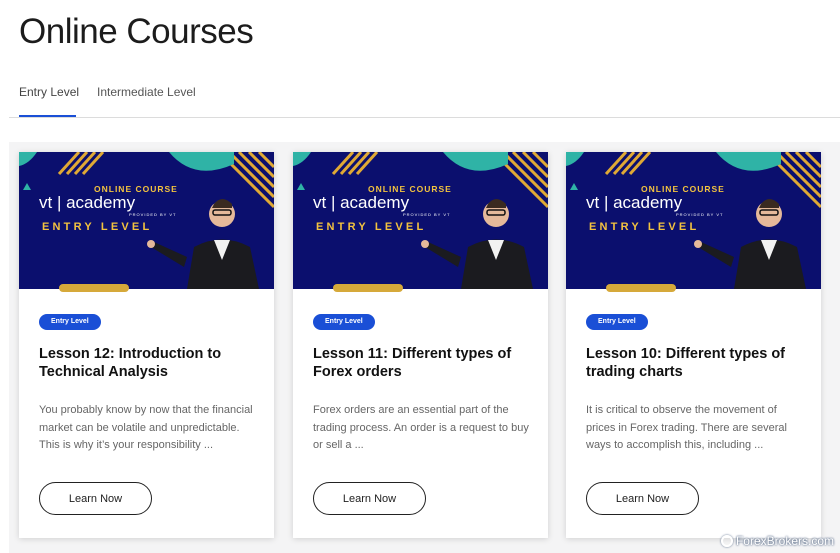 This screenshot has height=553, width=840. I want to click on forexbrokers-watermark: ForexBrokers.com, so click(777, 541).